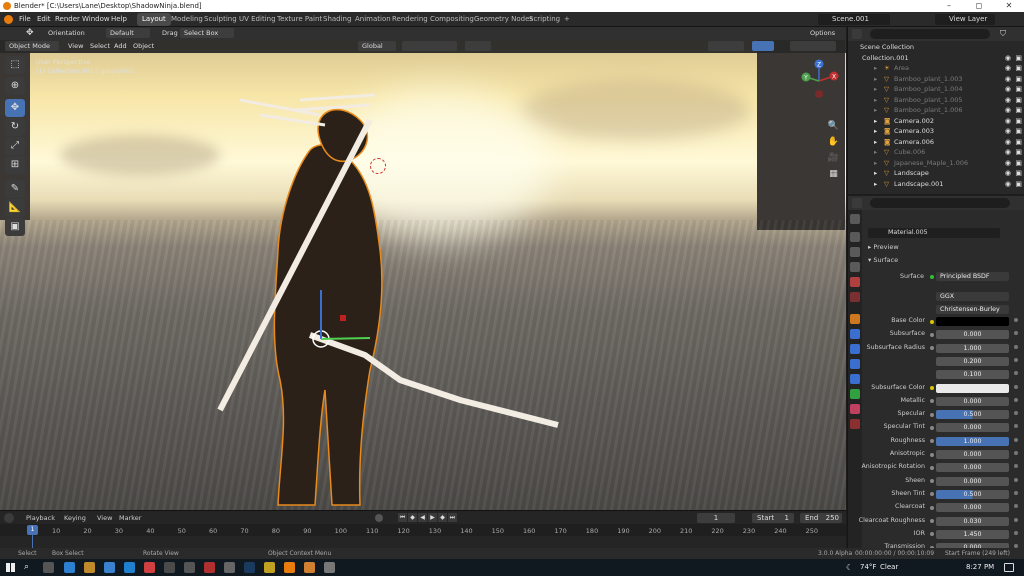 This screenshot has height=576, width=1024. What do you see at coordinates (15, 108) in the screenshot?
I see `move-tool-button: ✥` at bounding box center [15, 108].